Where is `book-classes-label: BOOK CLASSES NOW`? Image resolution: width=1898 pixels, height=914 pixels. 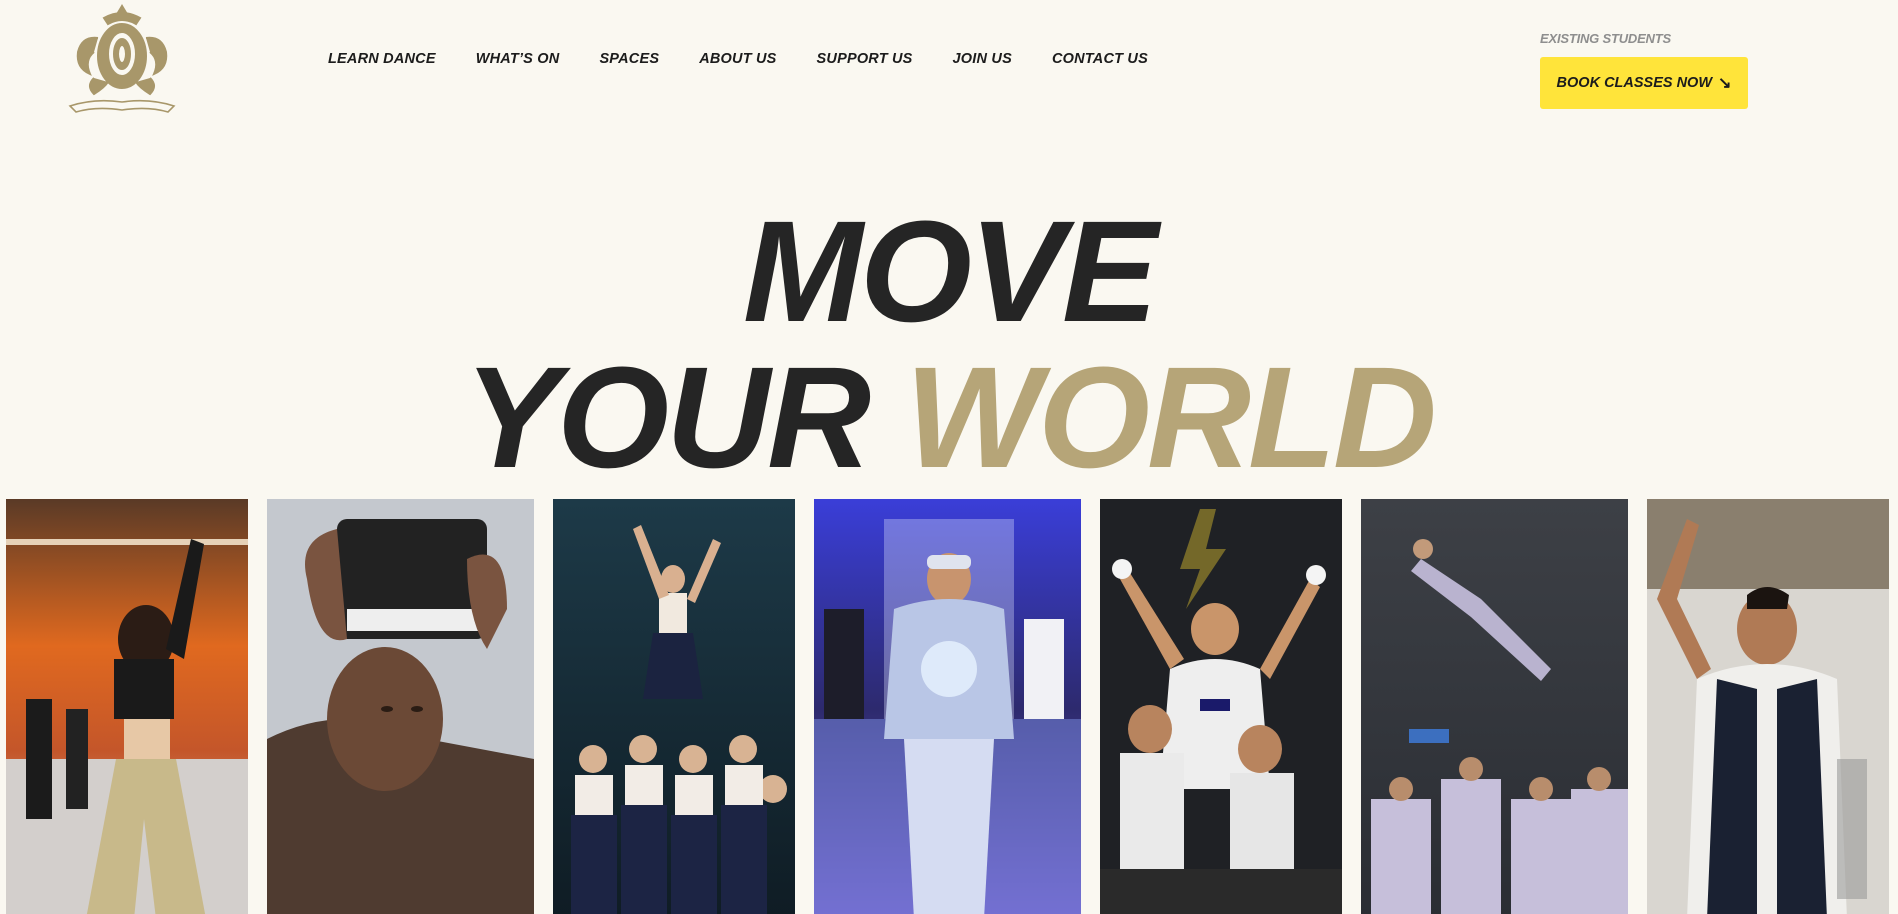 book-classes-label: BOOK CLASSES NOW is located at coordinates (1634, 83).